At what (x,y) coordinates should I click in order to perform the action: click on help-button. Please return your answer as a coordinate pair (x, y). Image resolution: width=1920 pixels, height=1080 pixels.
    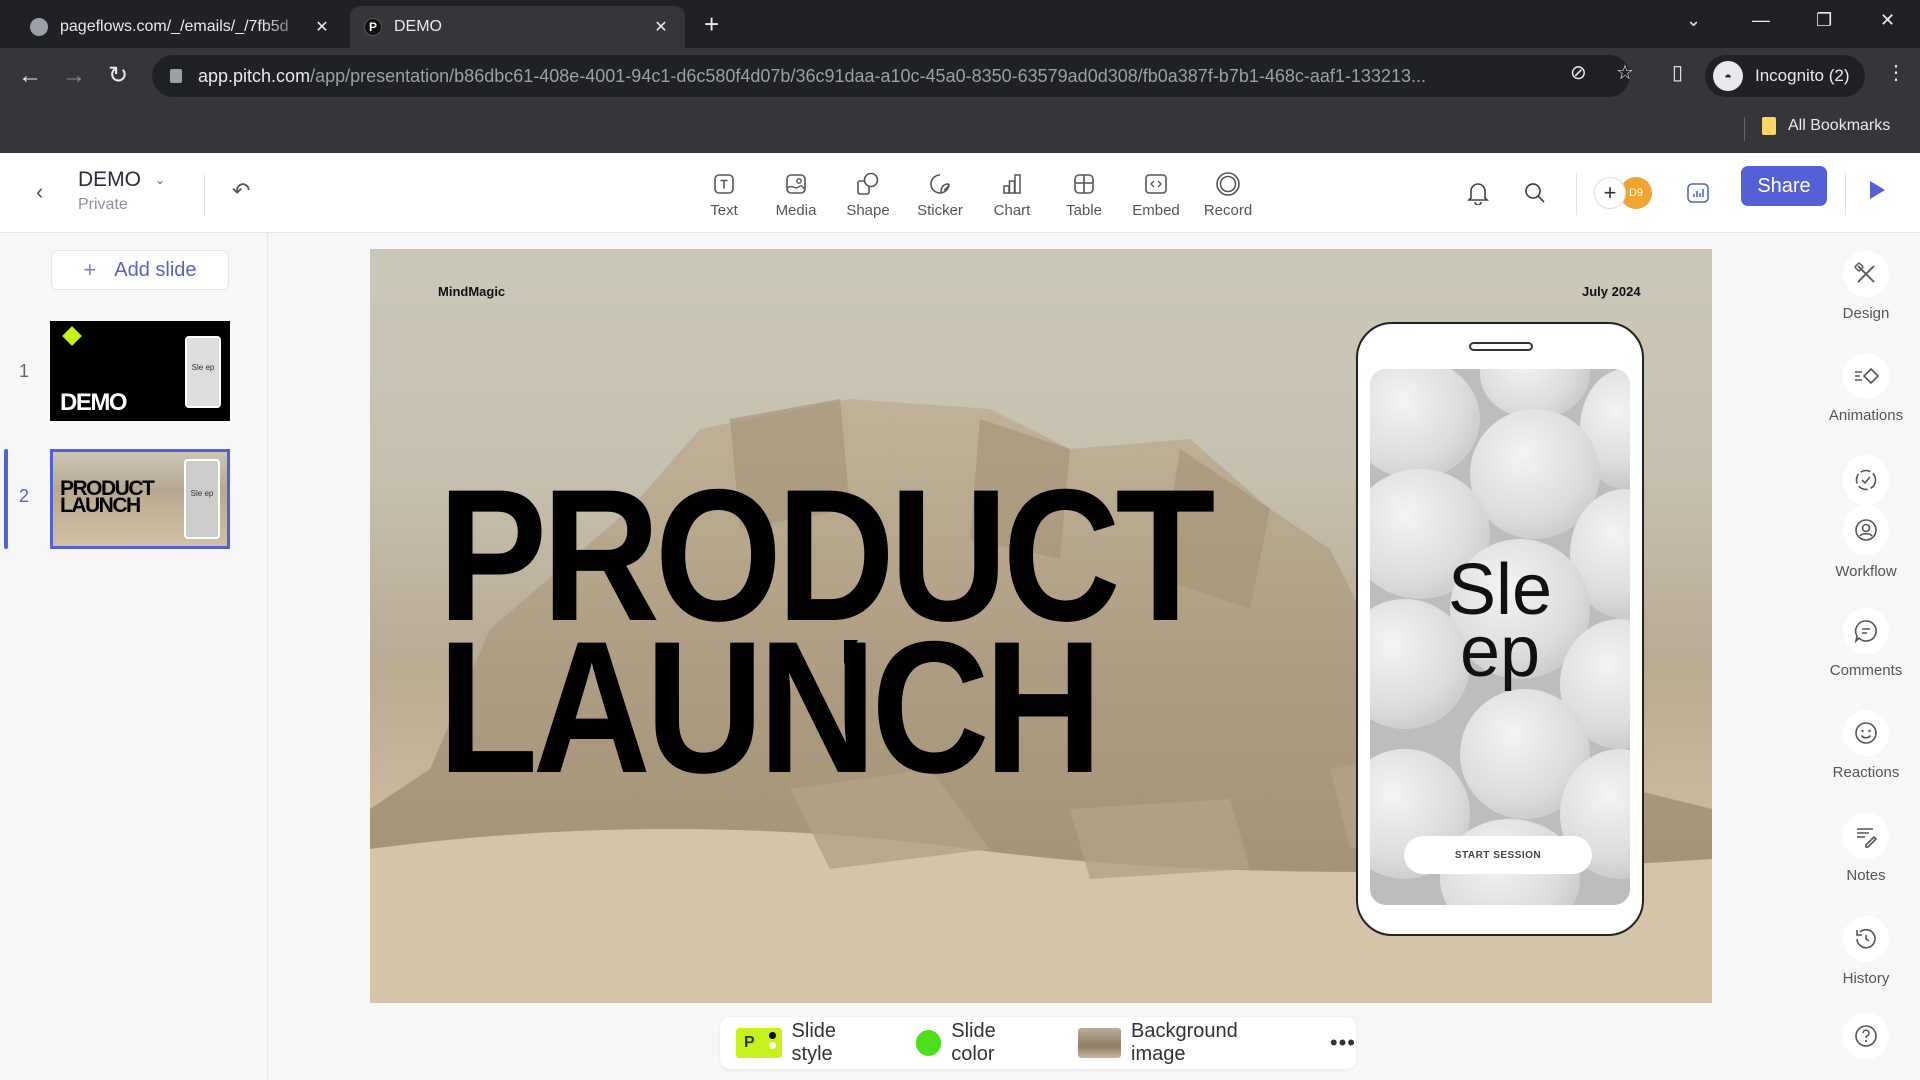
    Looking at the image, I should click on (1866, 1036).